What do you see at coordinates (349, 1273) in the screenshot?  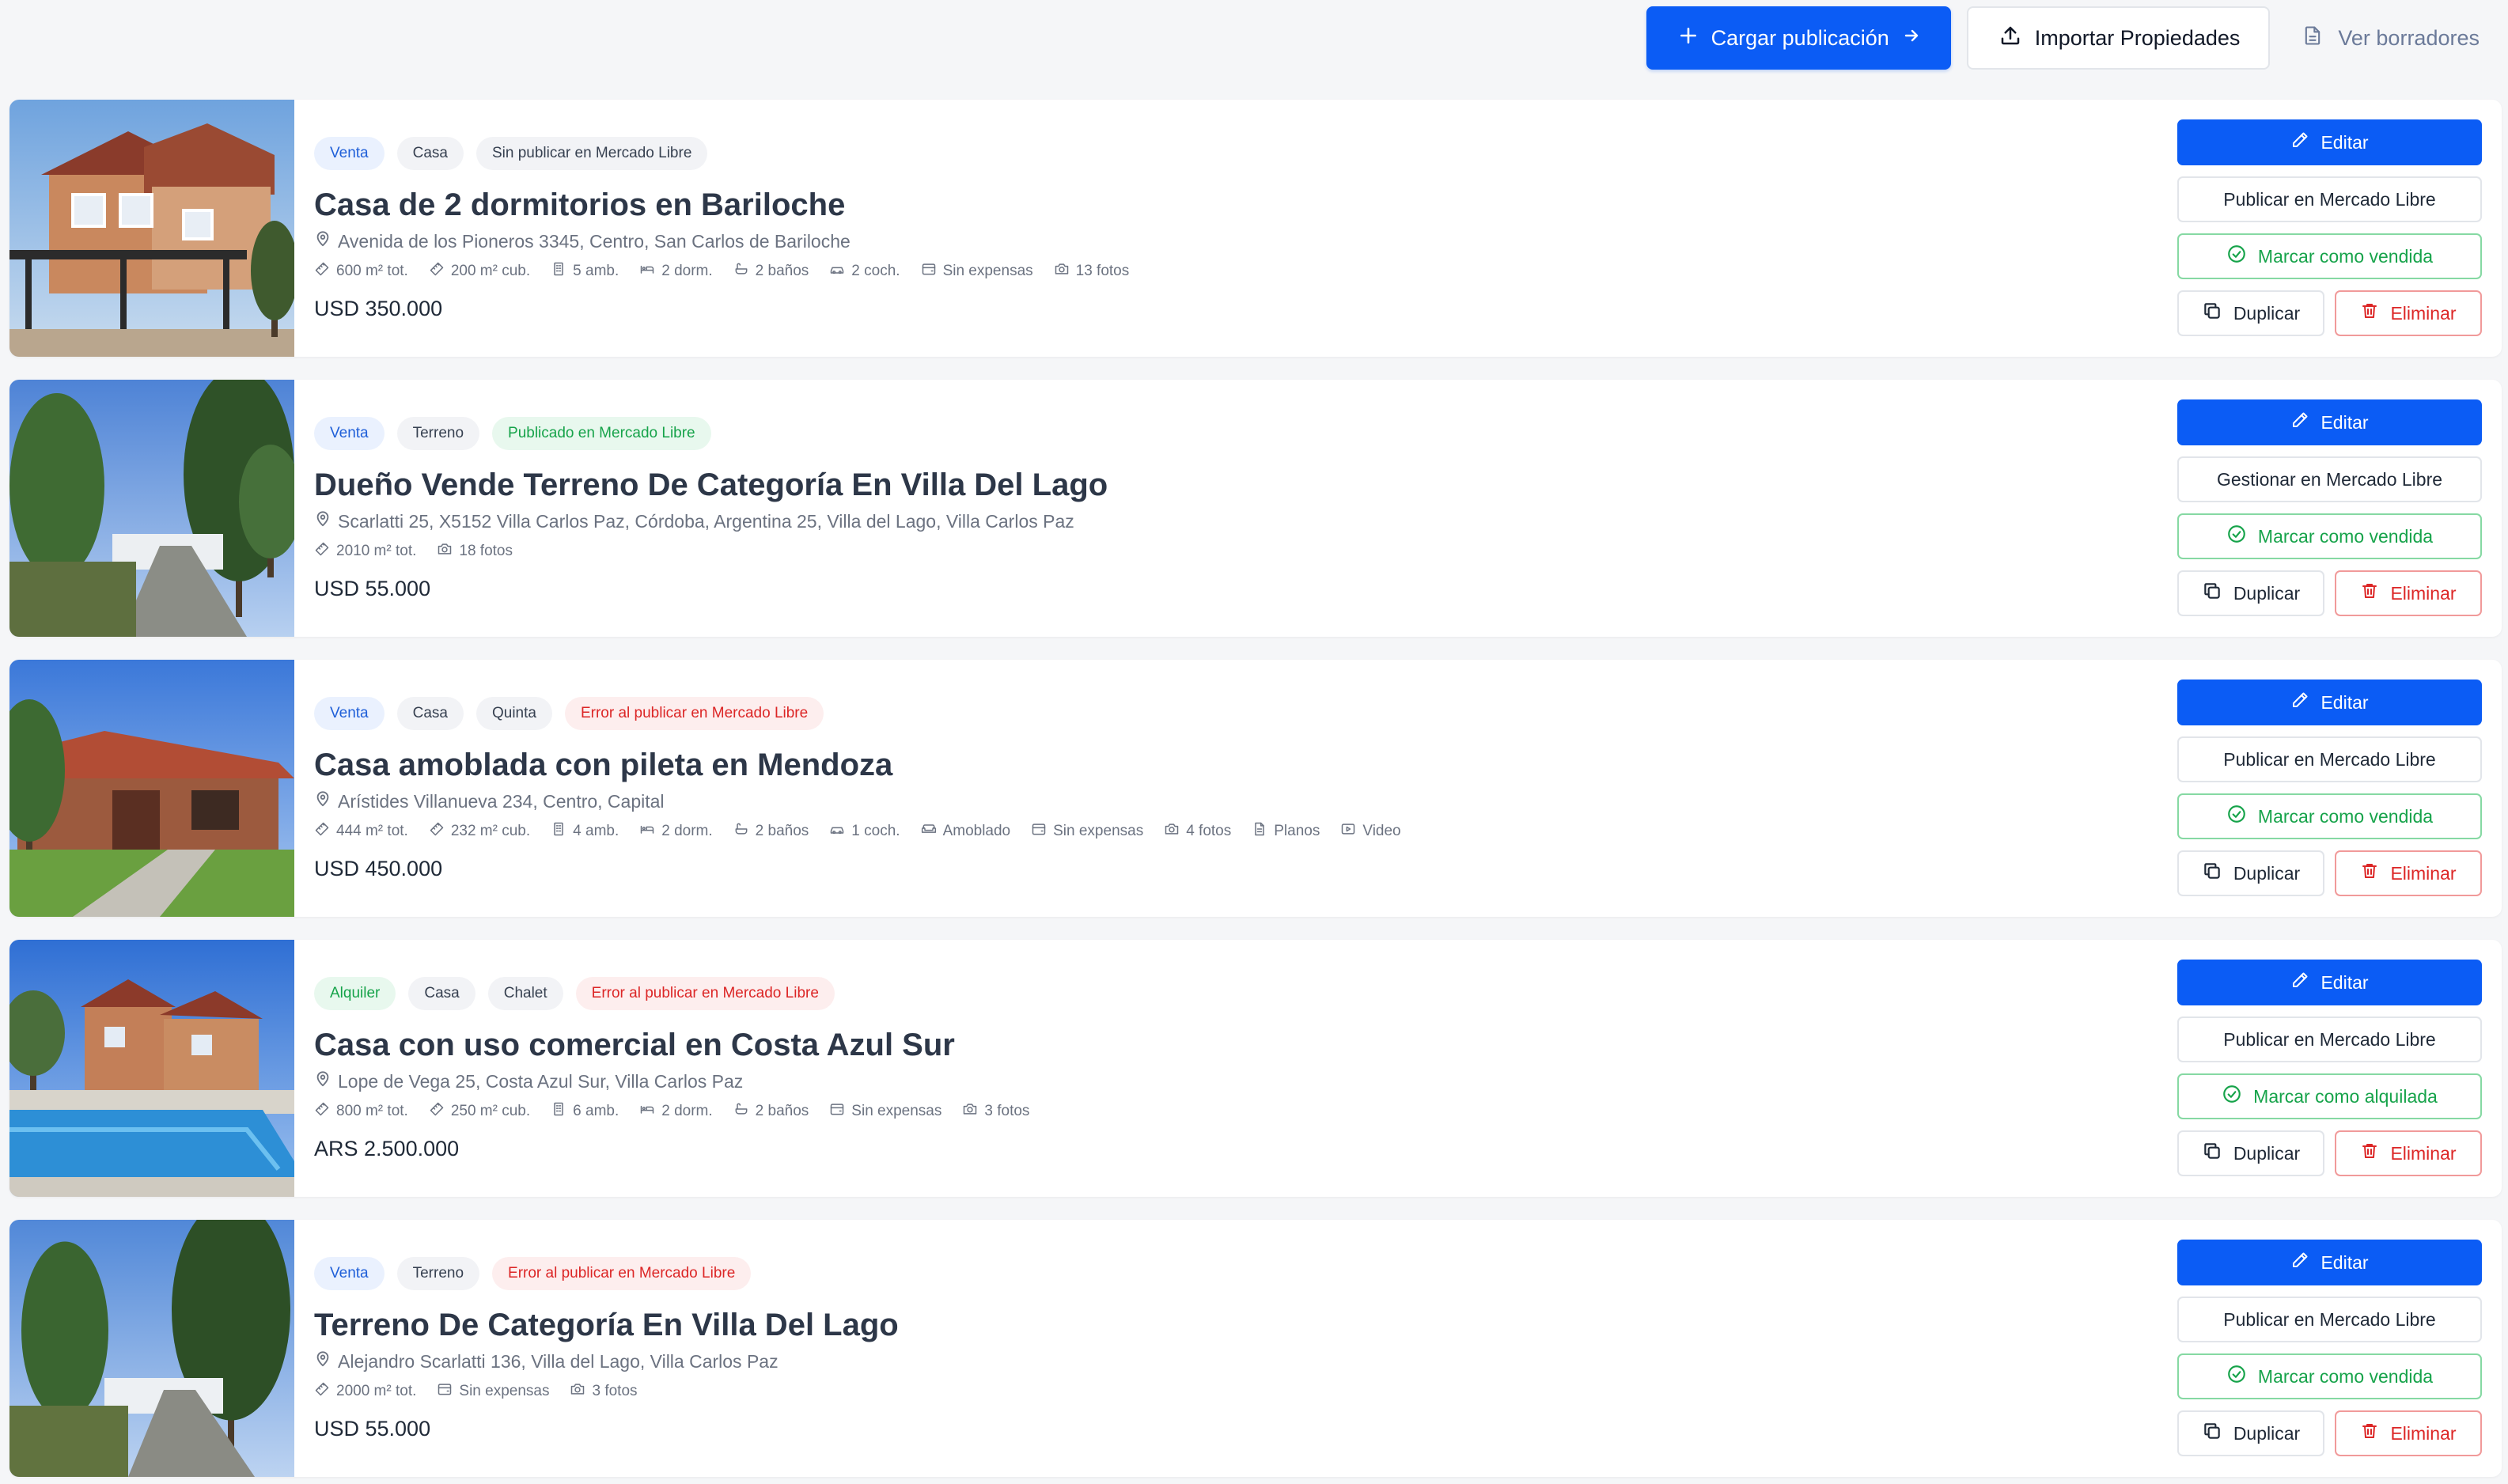 I see `operation-badge: Venta` at bounding box center [349, 1273].